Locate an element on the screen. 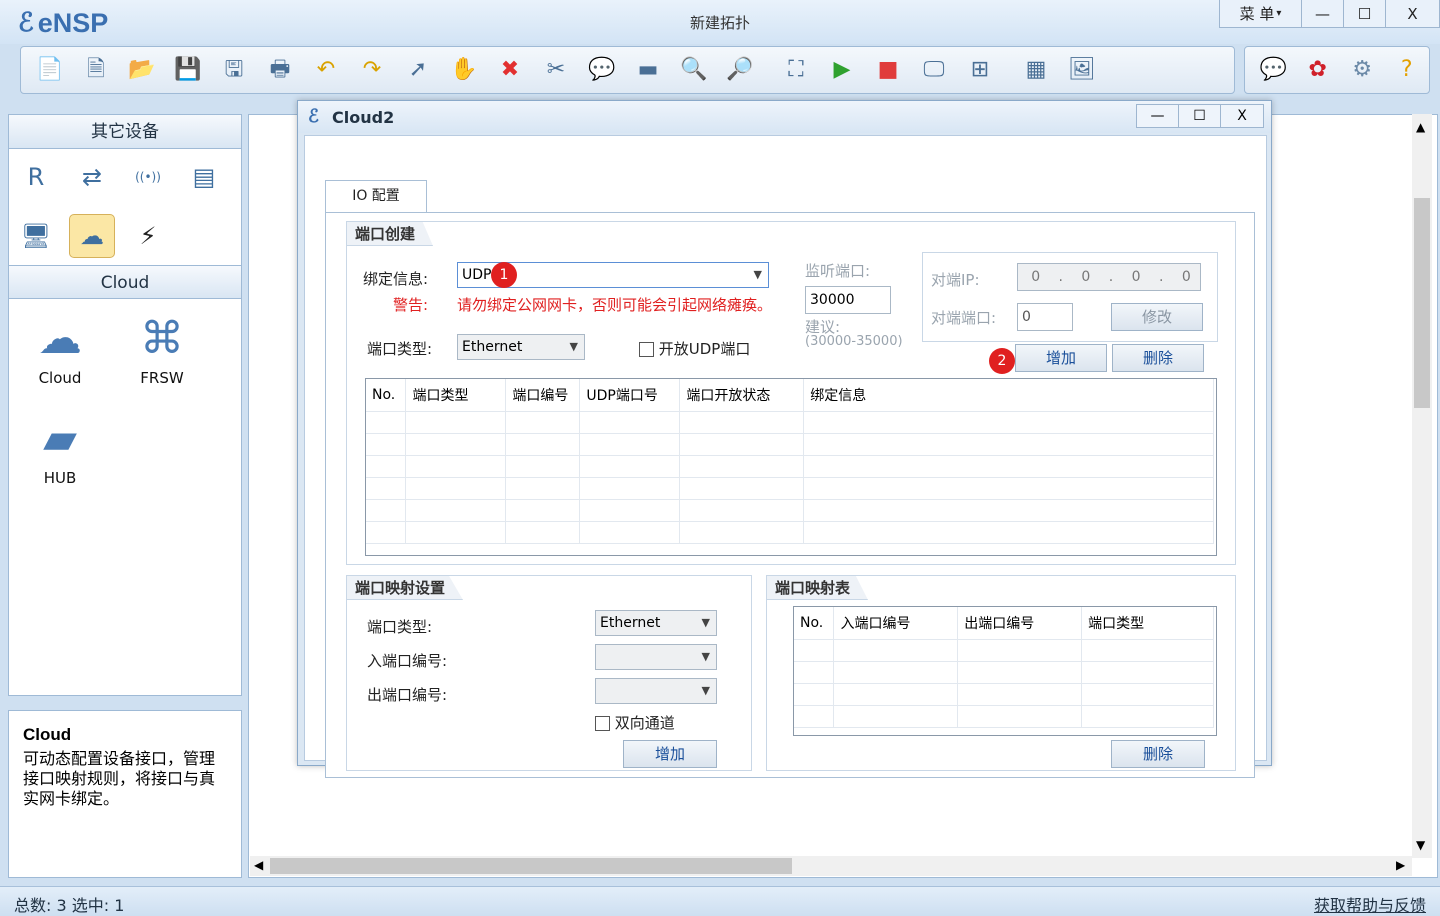 This screenshot has width=1440, height=916. pan-hand-icon: ✋ is located at coordinates (464, 69).